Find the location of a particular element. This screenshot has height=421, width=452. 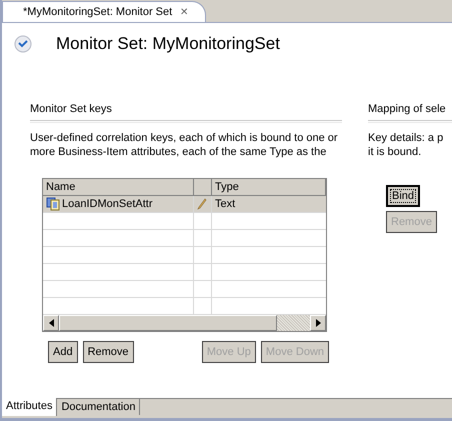

monitor-set-icon is located at coordinates (23, 44).